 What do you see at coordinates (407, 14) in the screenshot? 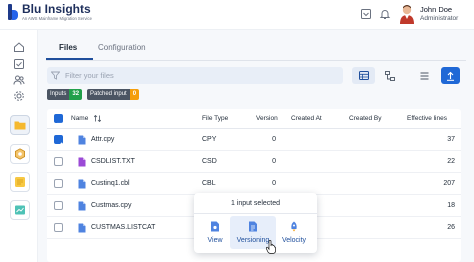
I see `avatar` at bounding box center [407, 14].